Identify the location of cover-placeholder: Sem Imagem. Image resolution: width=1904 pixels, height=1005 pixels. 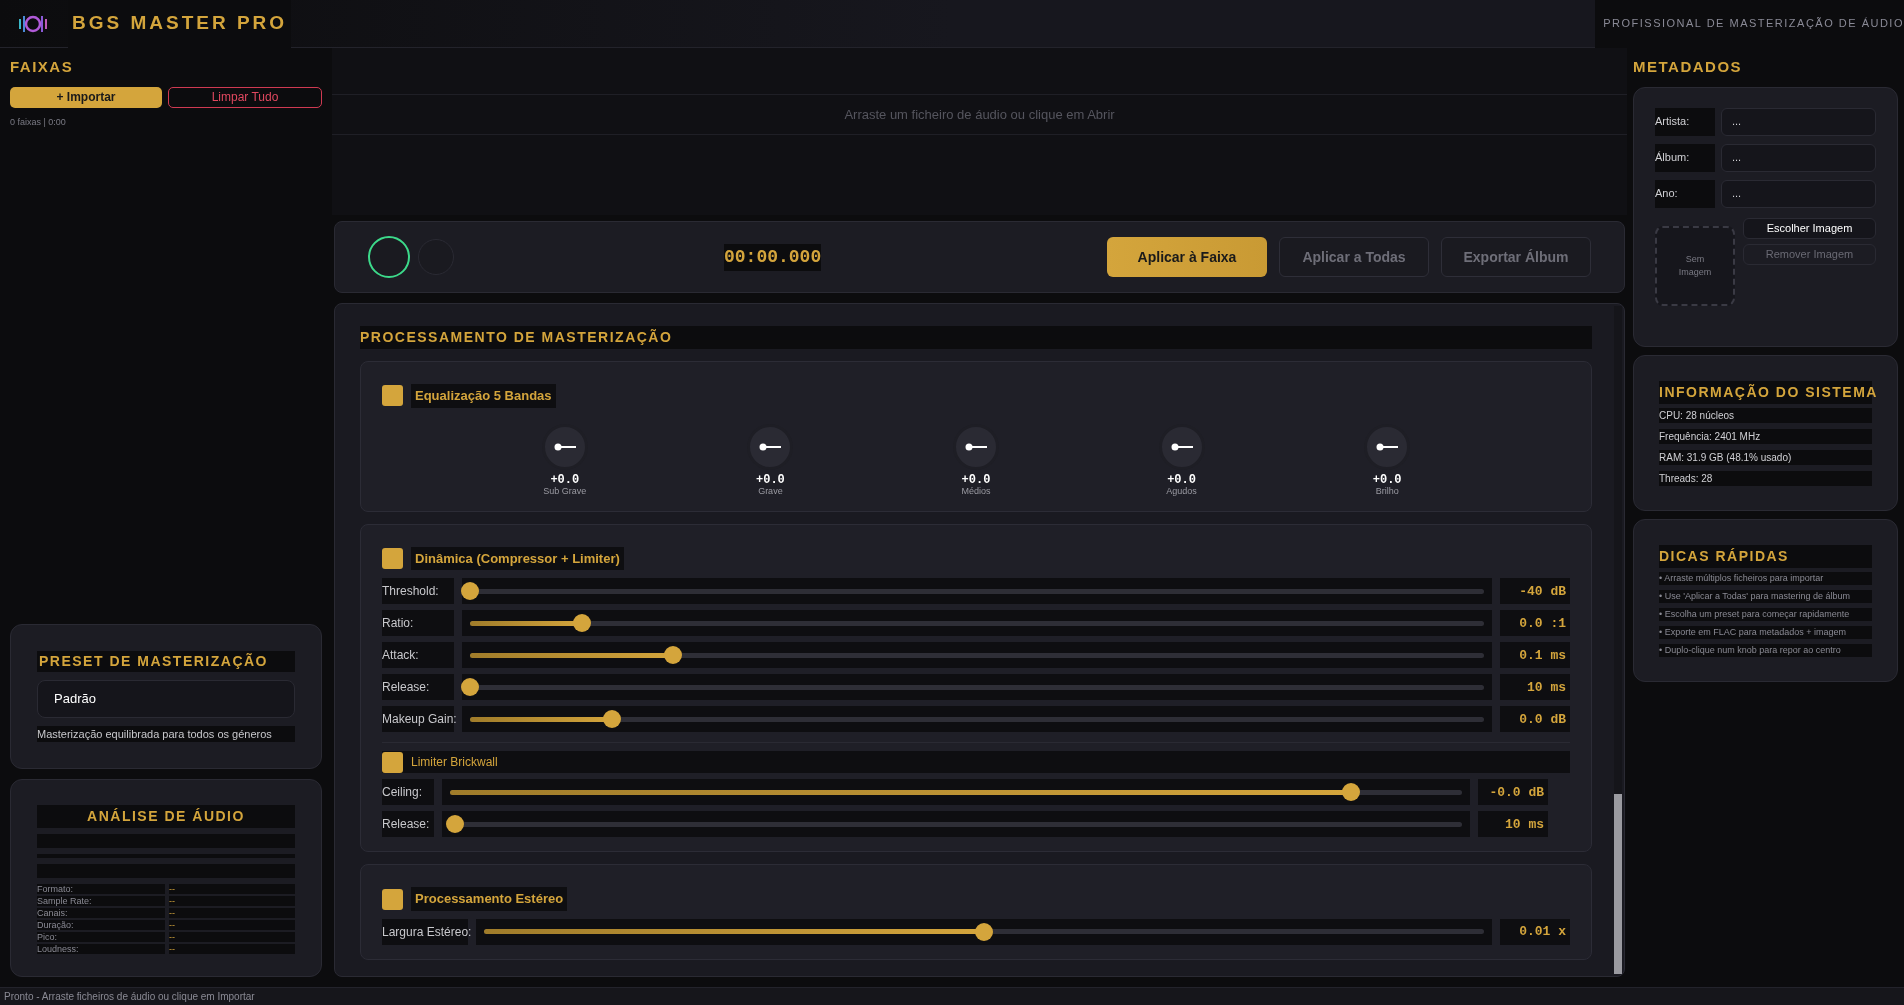
(1695, 265).